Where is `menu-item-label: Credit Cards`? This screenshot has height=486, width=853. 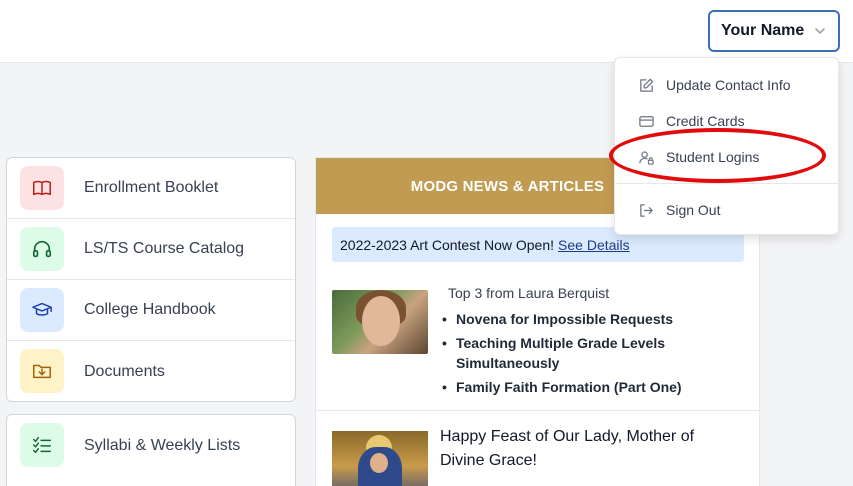 menu-item-label: Credit Cards is located at coordinates (705, 121).